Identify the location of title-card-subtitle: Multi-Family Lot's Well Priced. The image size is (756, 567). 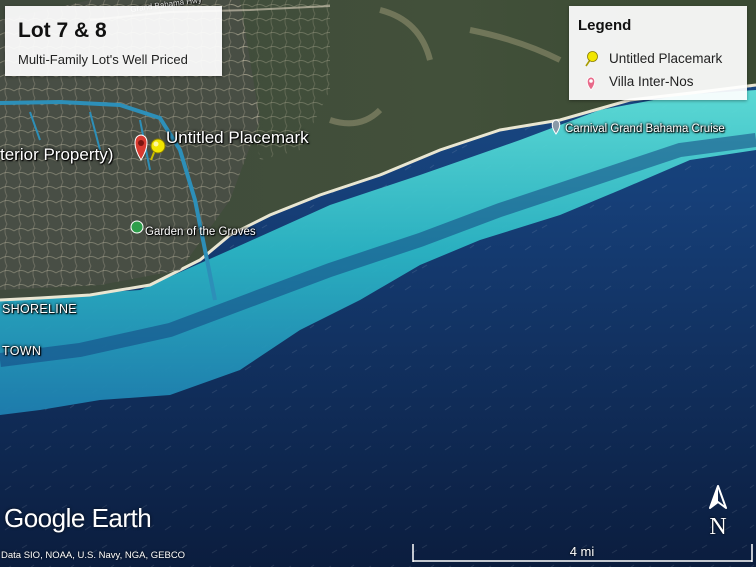
(103, 59).